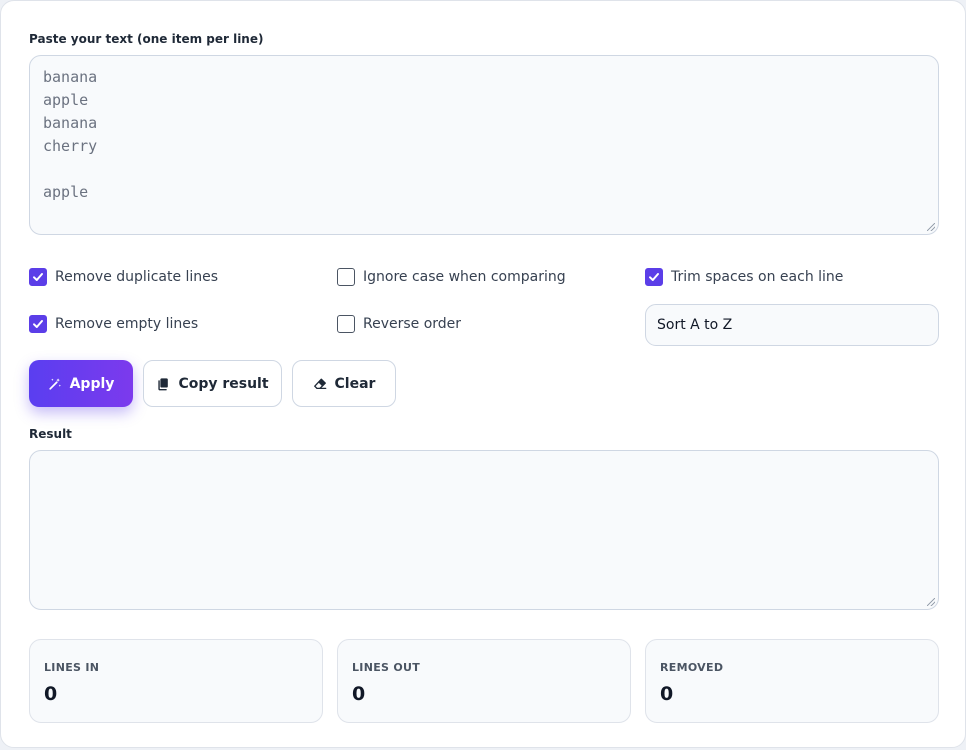 This screenshot has width=966, height=750. I want to click on ignore-case-label: Ignore case when comparing, so click(464, 277).